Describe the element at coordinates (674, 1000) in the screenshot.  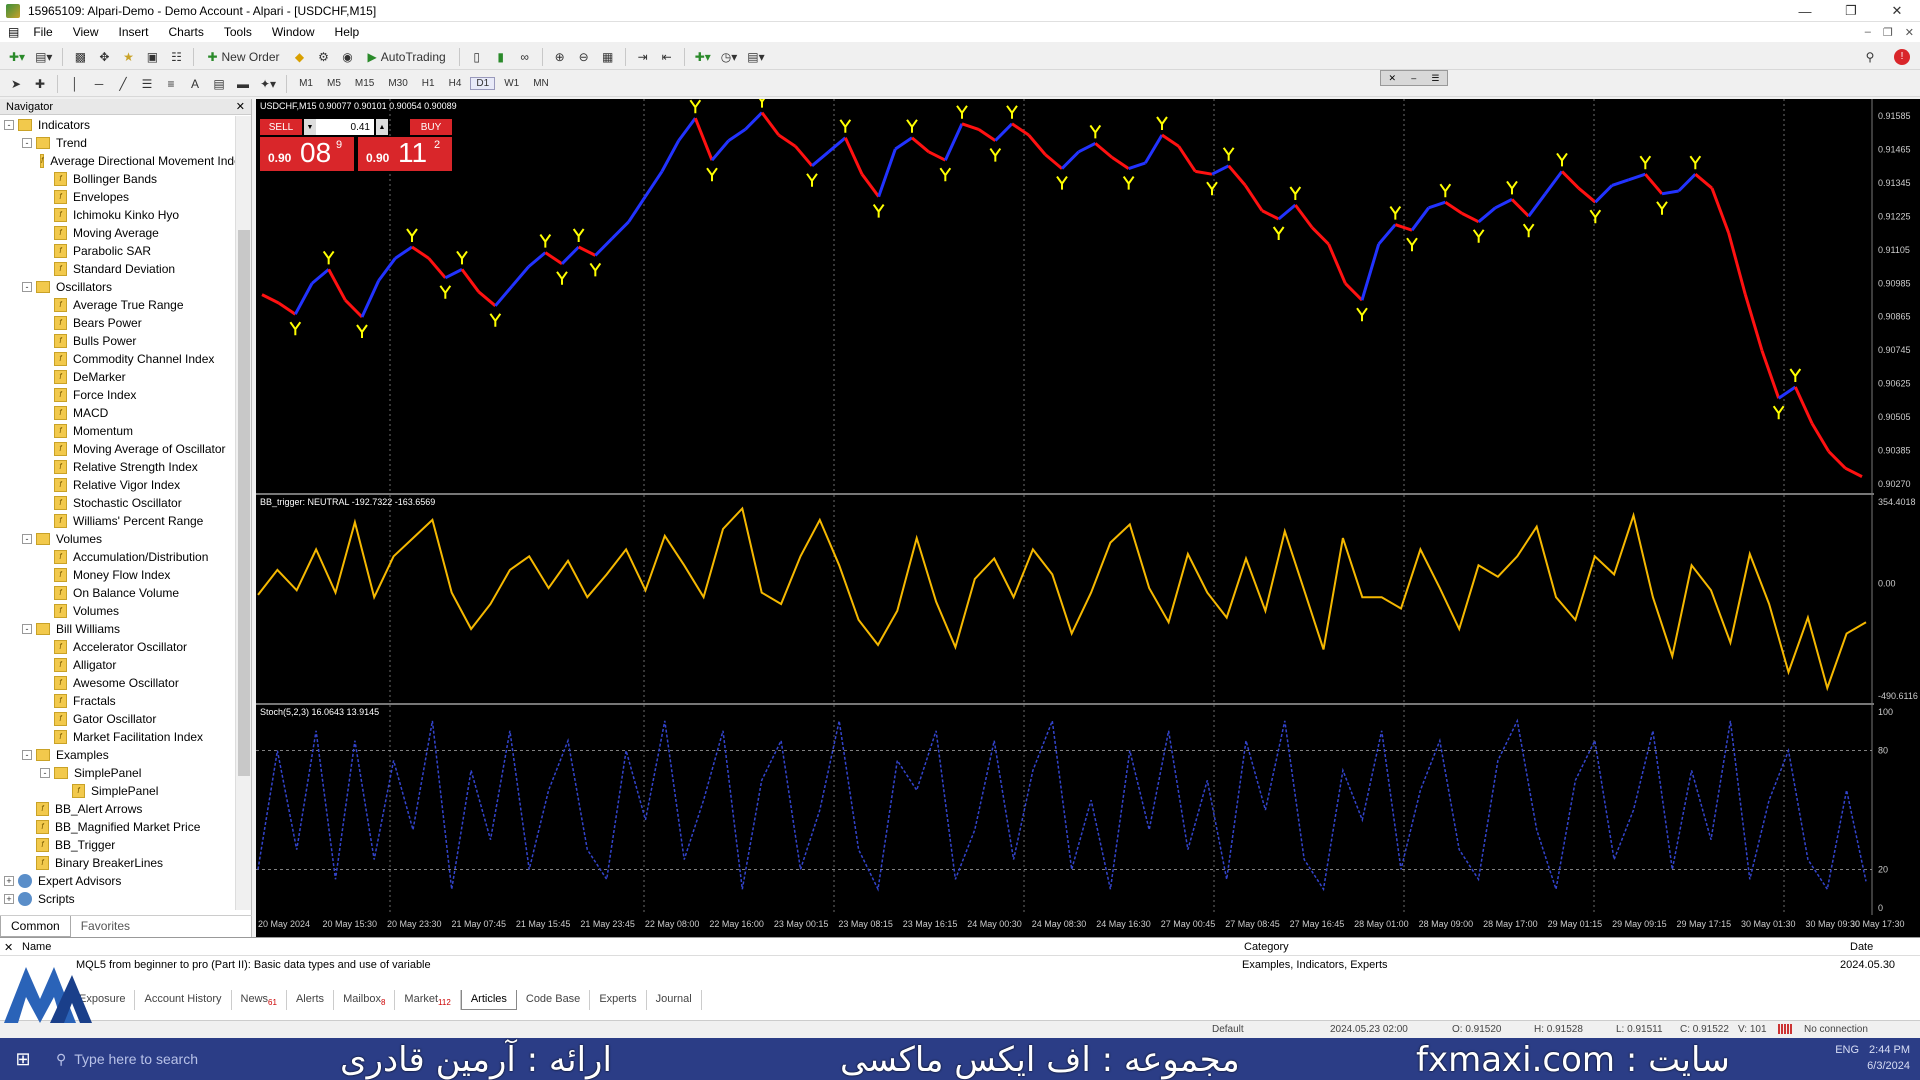
I see `tab-journal: Journal` at that location.